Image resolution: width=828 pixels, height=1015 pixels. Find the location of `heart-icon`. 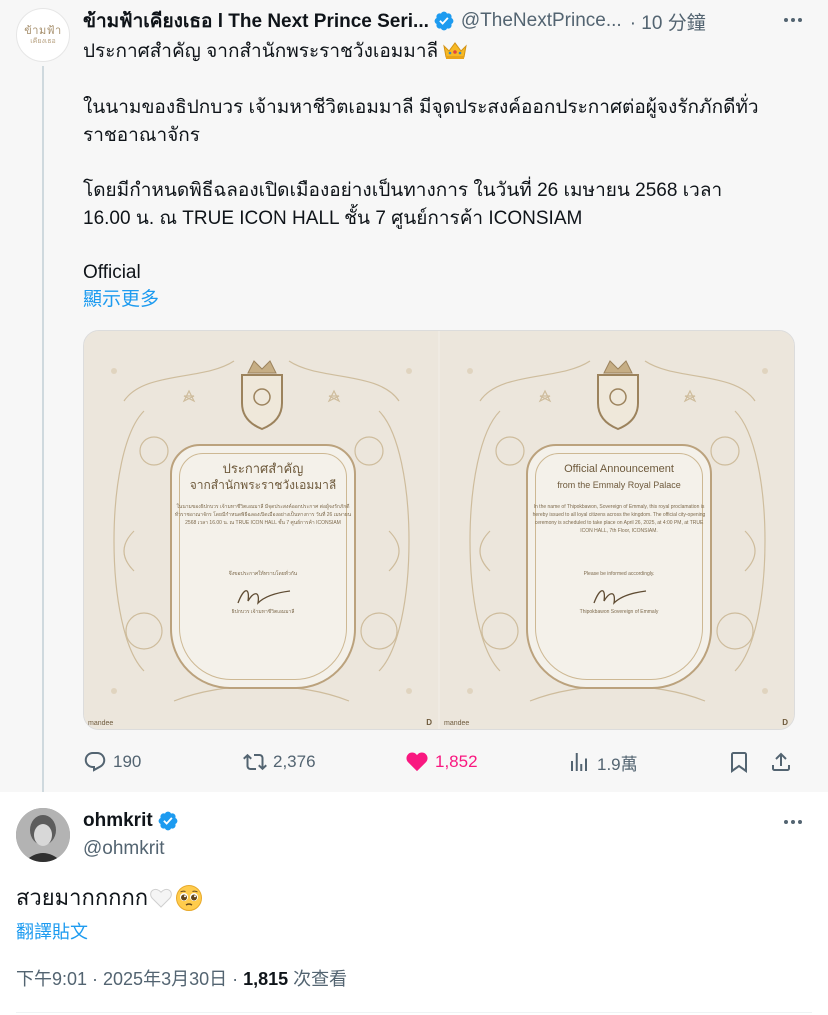

heart-icon is located at coordinates (417, 762).